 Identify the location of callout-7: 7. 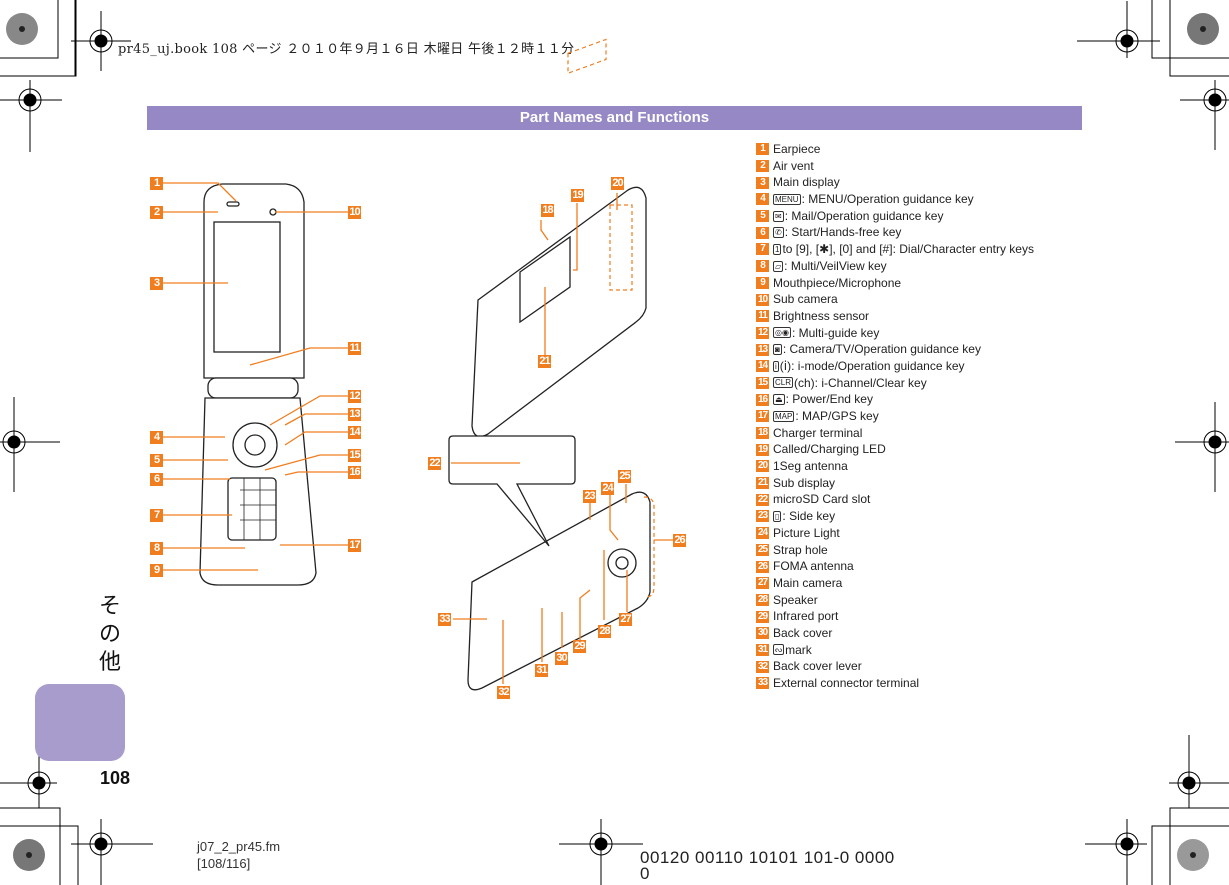
(156, 515).